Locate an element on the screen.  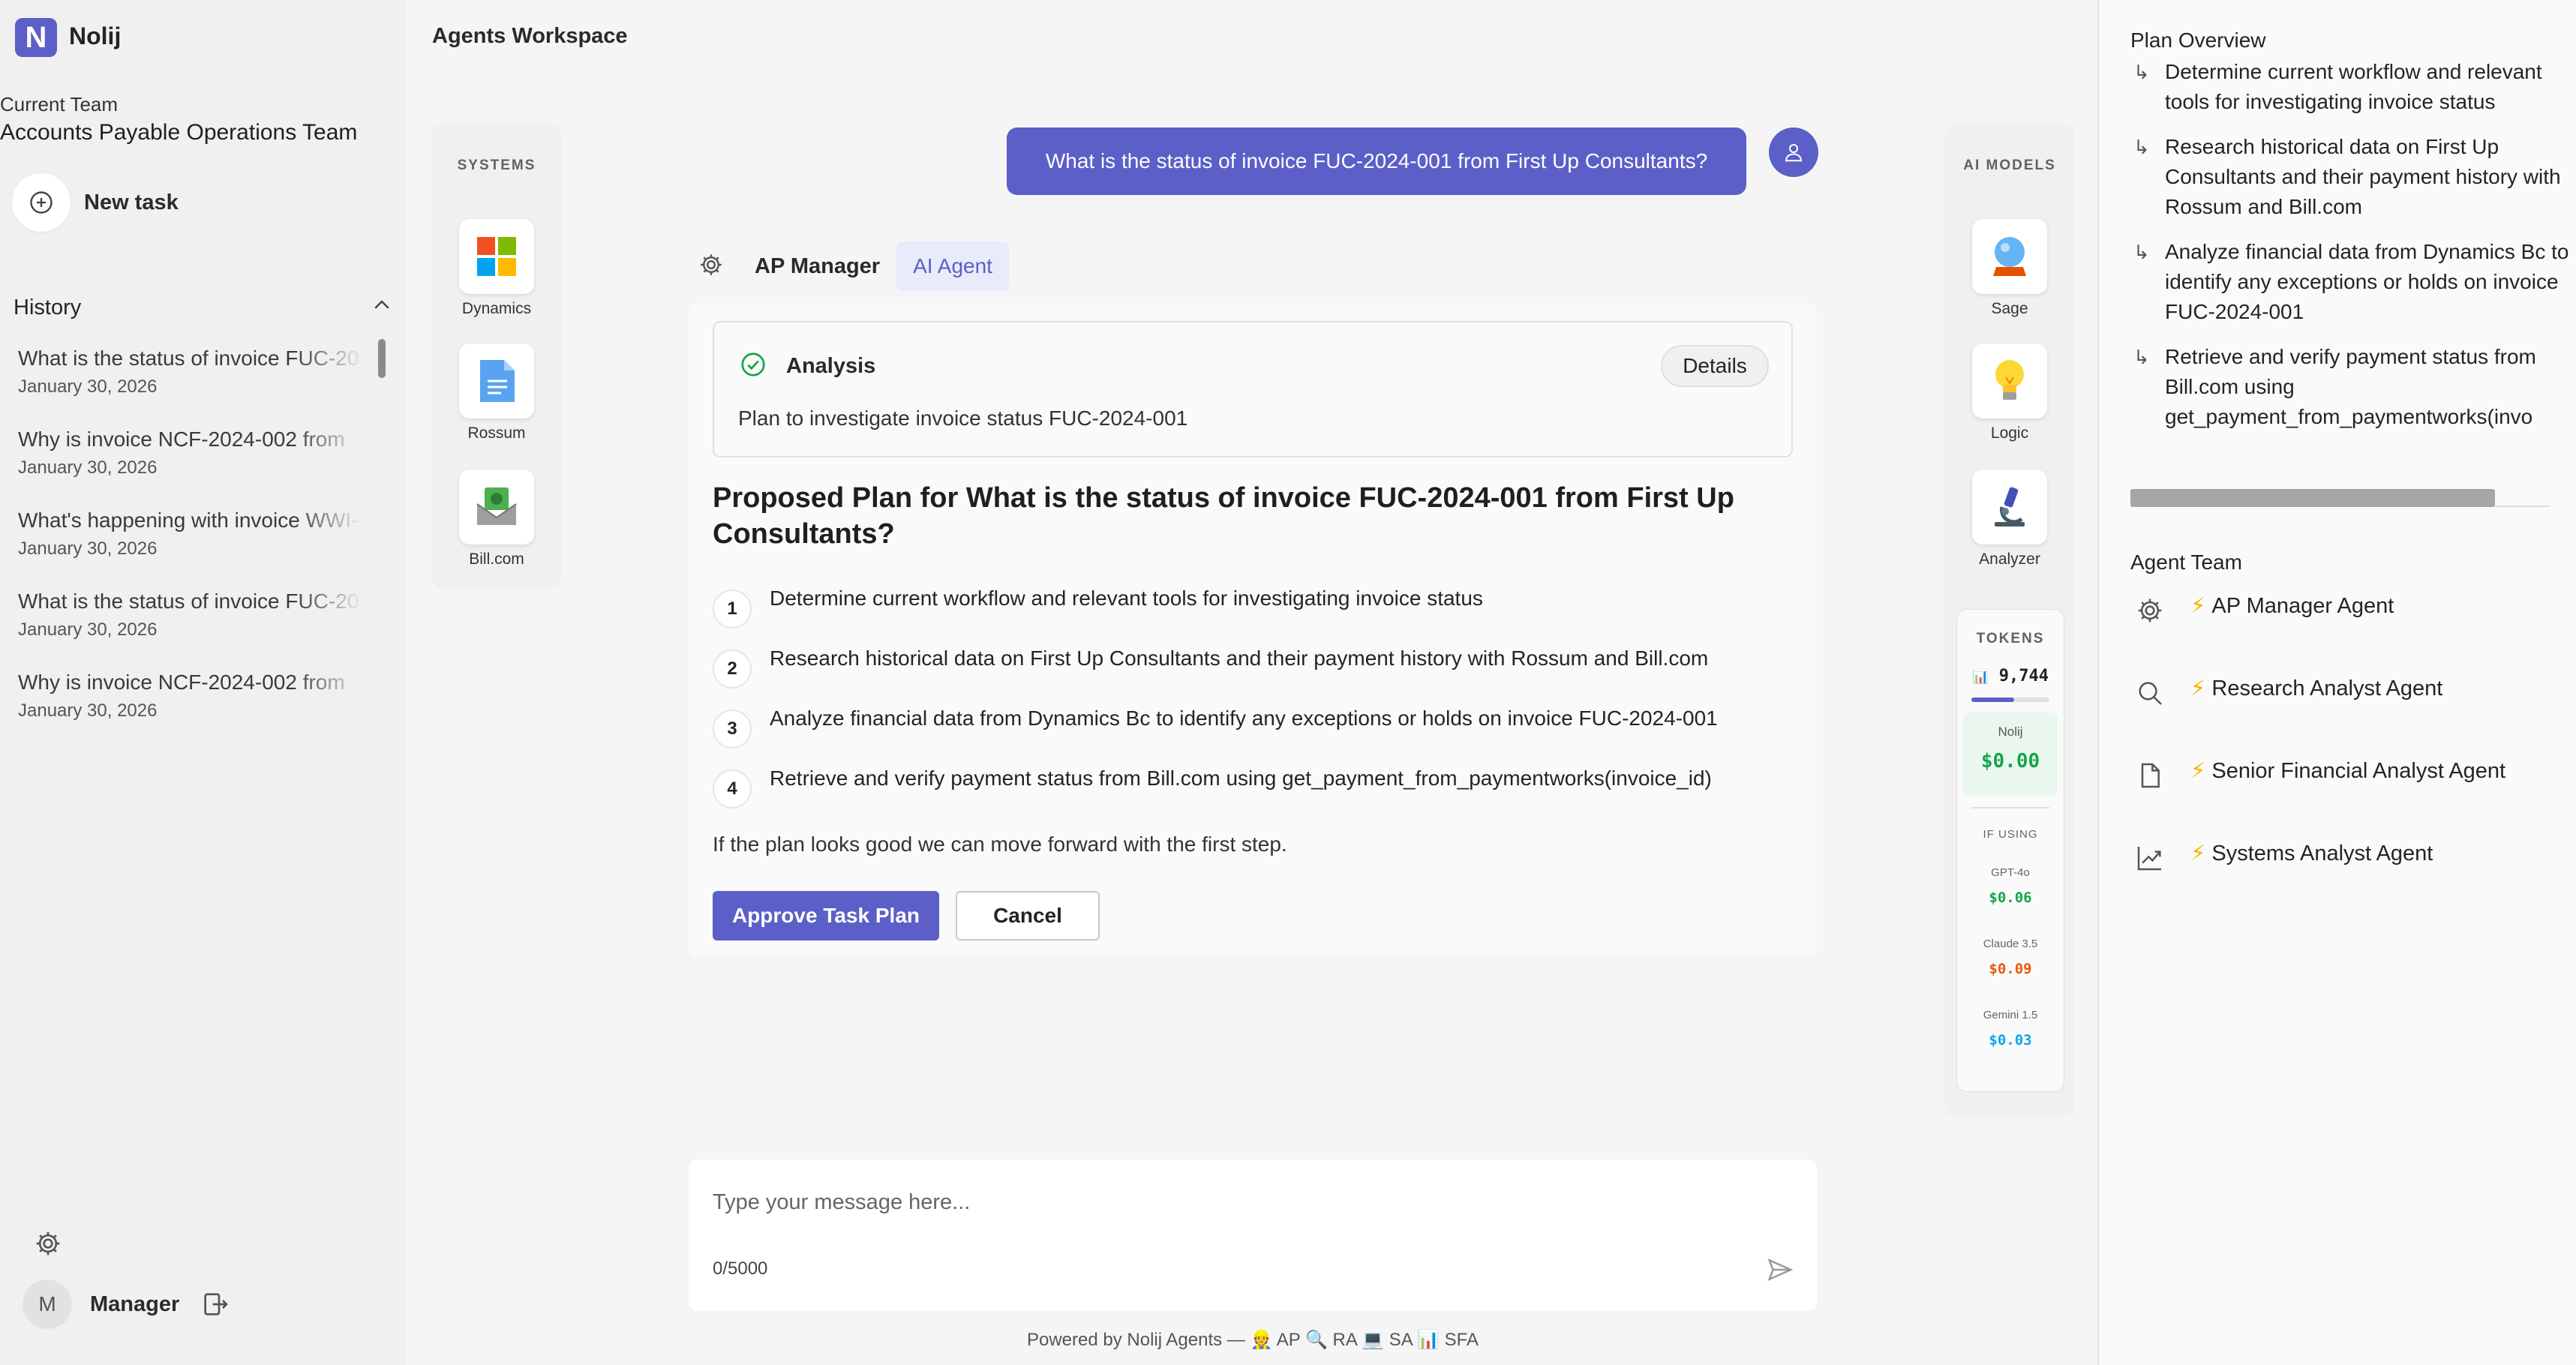
alt-model-gemini: Gemini 1.5 $0.03 is located at coordinates (2010, 1028).